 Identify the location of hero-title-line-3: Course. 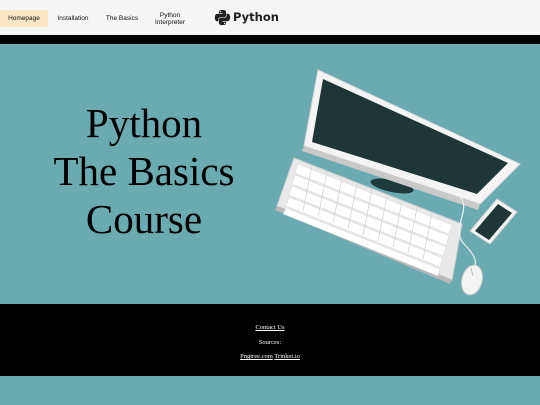
(144, 219).